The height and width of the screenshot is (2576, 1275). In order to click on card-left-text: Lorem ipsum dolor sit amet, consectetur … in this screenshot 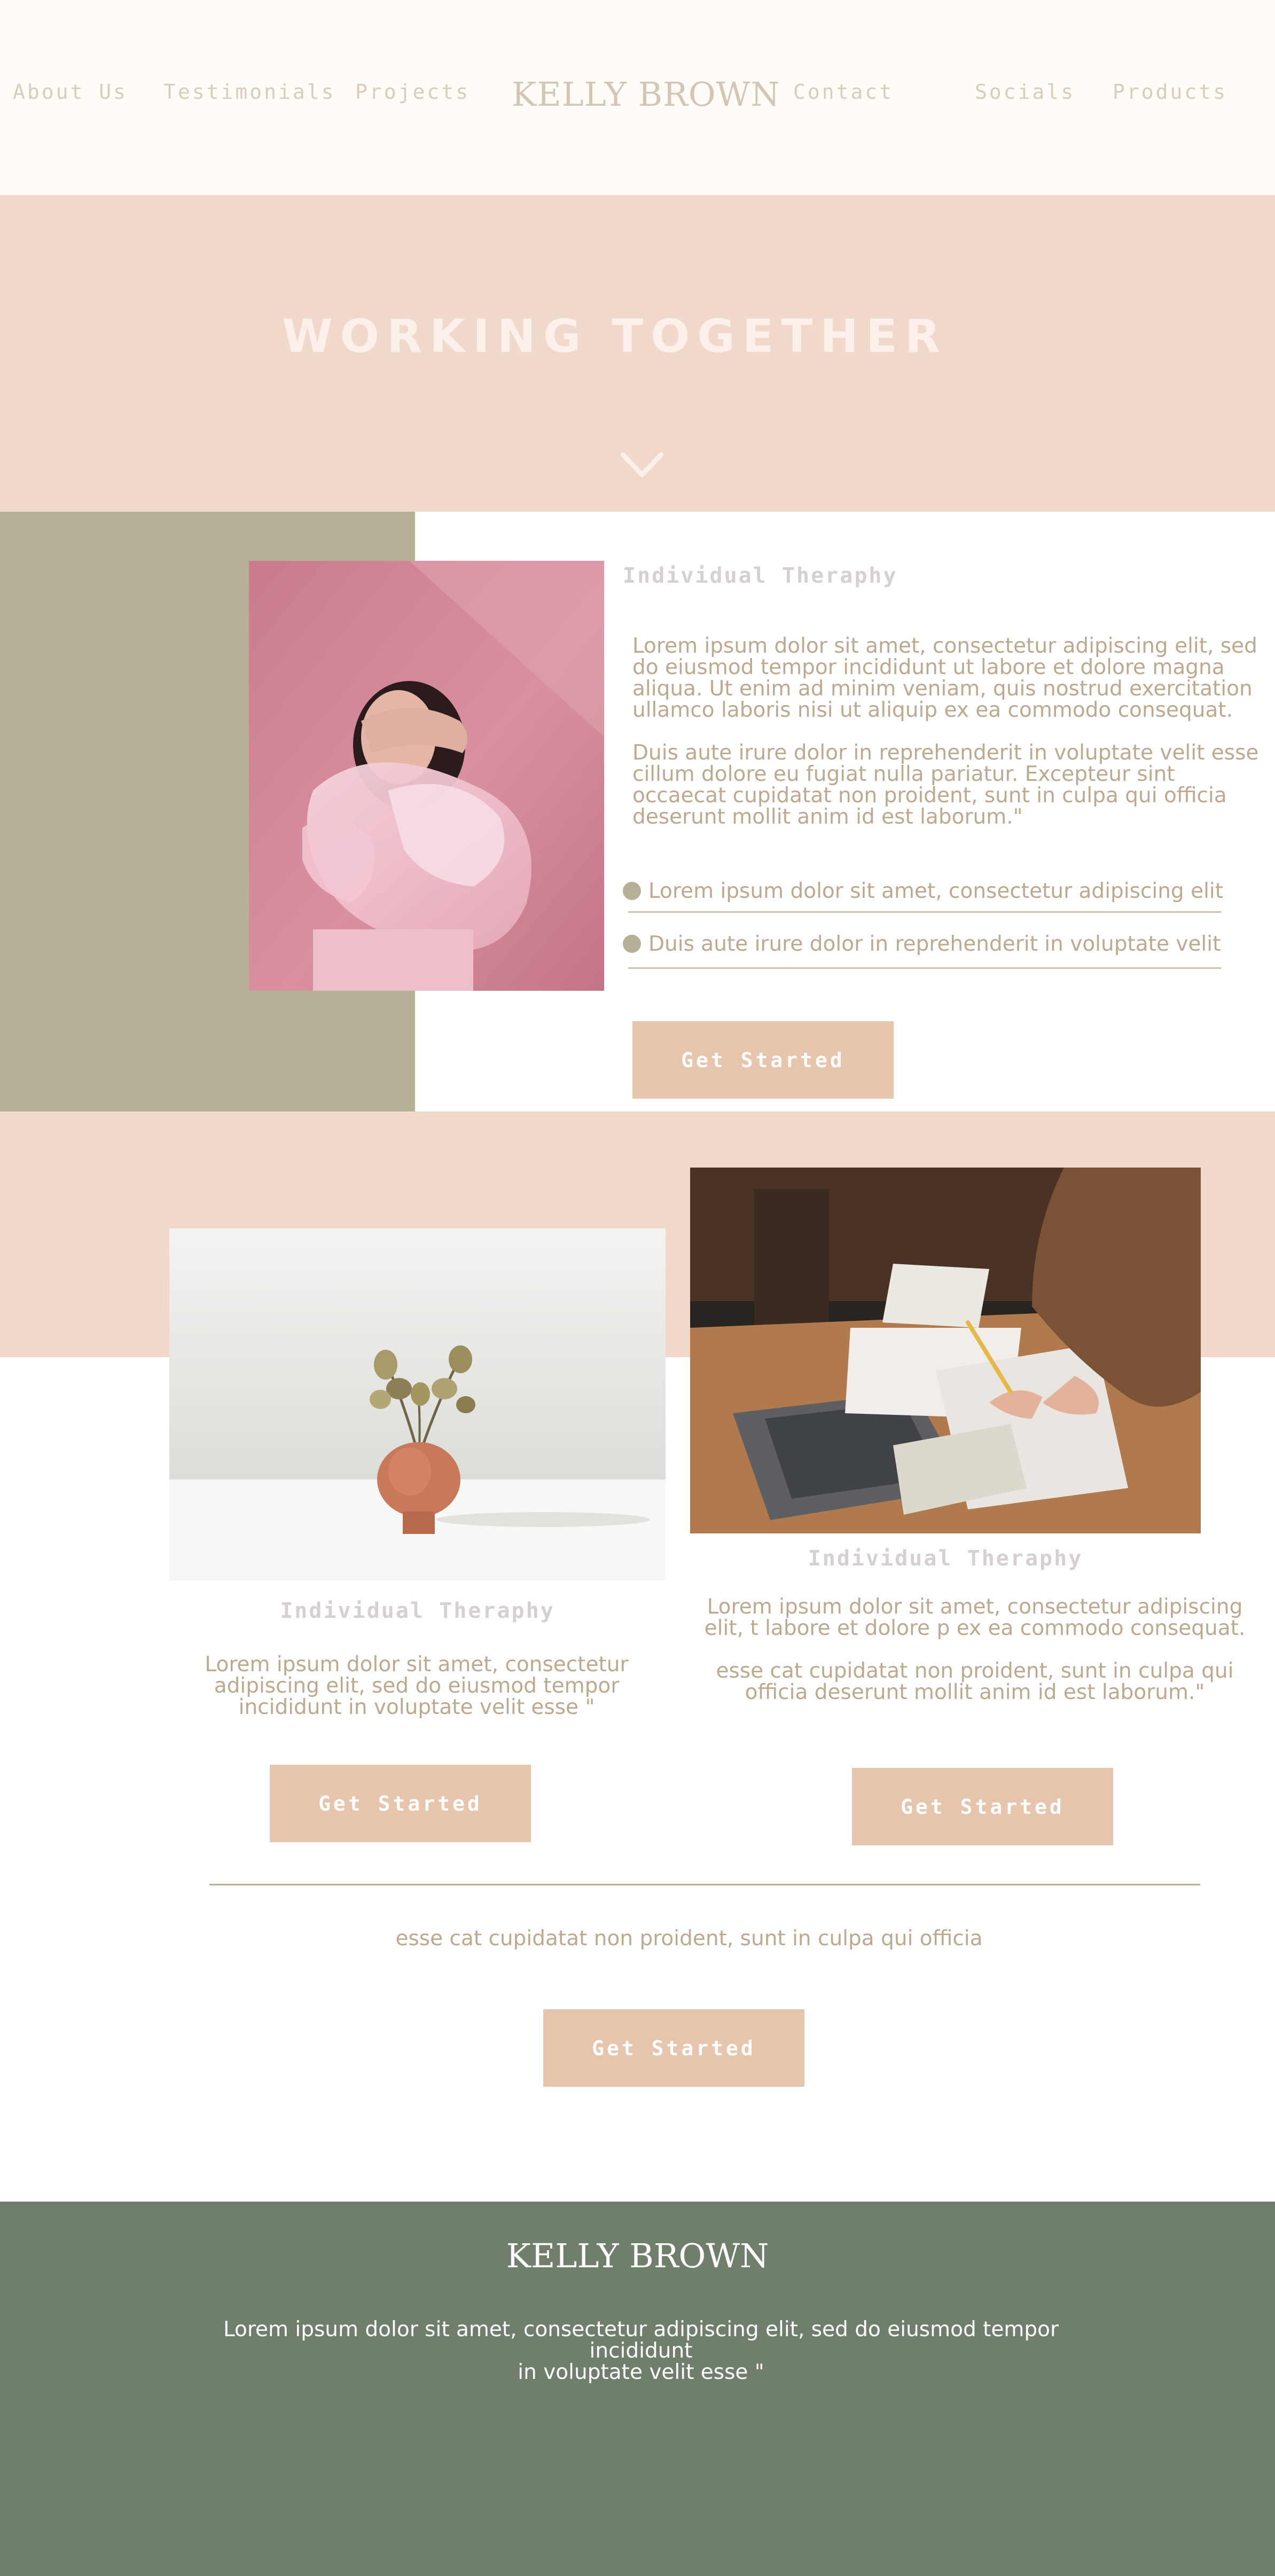, I will do `click(417, 1686)`.